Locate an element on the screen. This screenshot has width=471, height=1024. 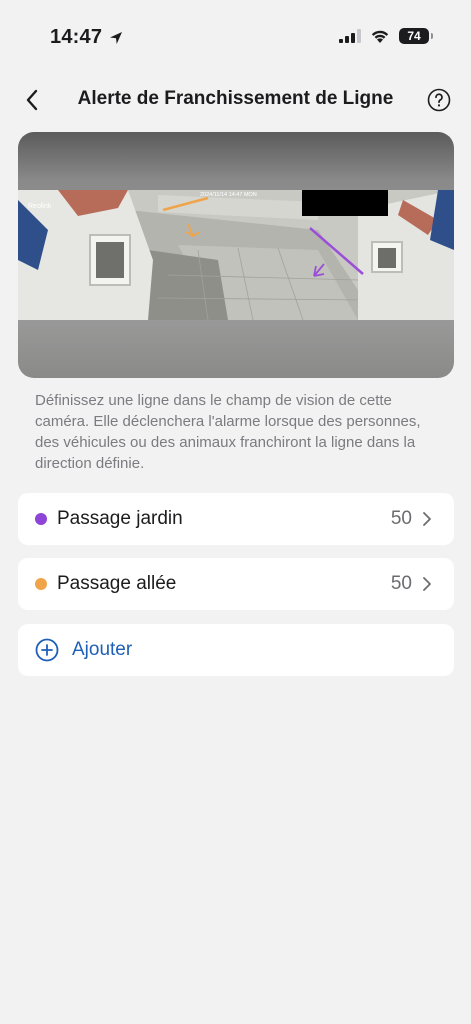
battery-level: 74 is located at coordinates (414, 36).